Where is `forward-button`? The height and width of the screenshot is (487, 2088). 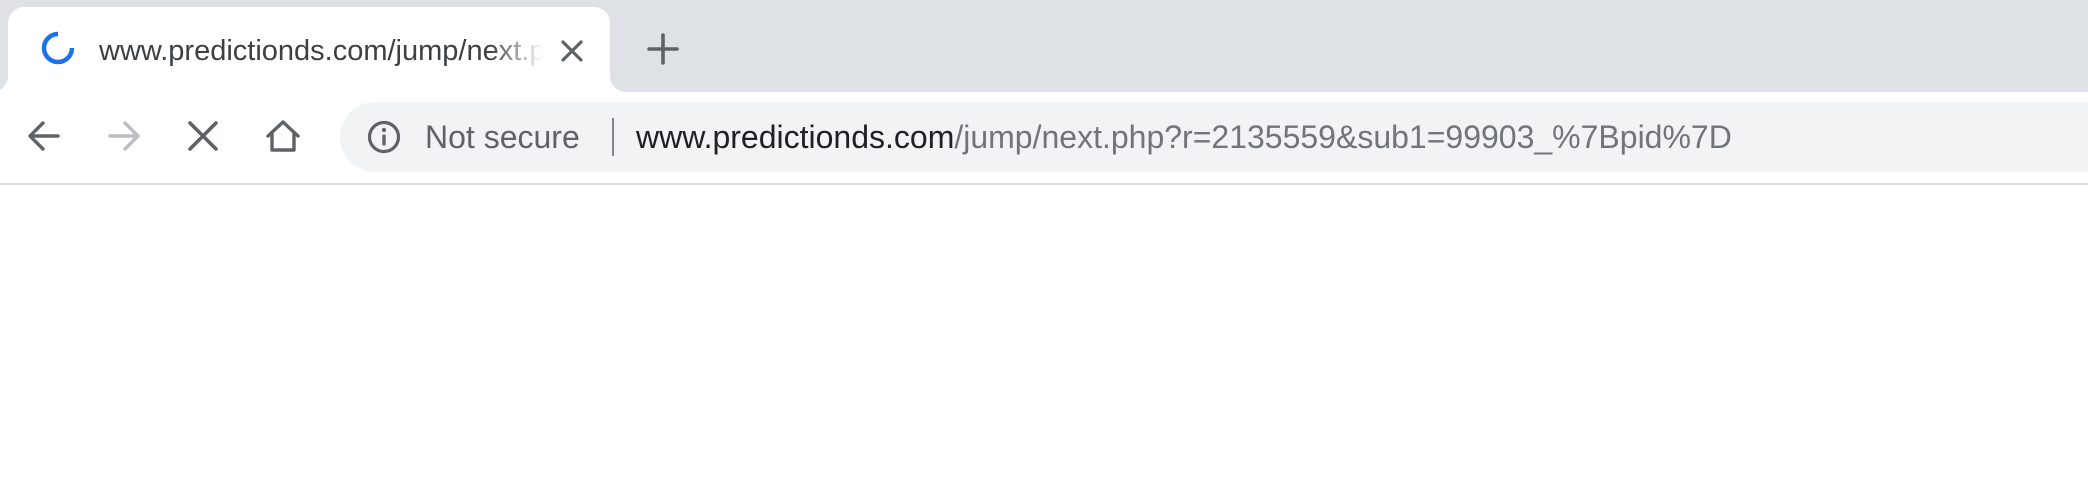
forward-button is located at coordinates (124, 136).